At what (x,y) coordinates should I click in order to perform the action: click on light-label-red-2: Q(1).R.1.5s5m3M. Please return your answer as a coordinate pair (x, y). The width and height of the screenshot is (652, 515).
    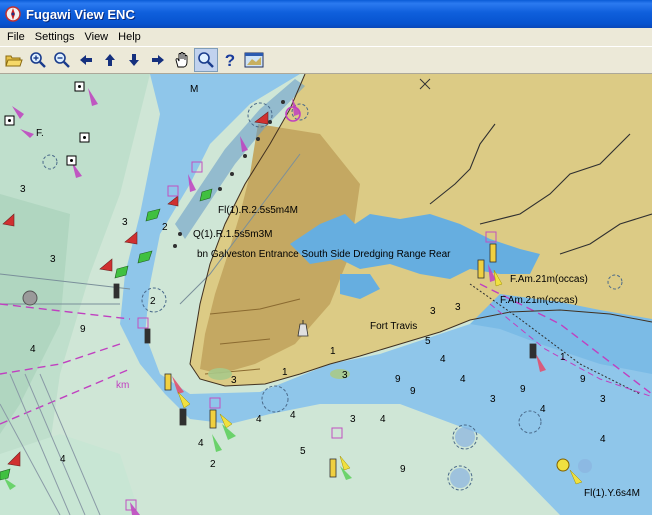
    Looking at the image, I should click on (233, 234).